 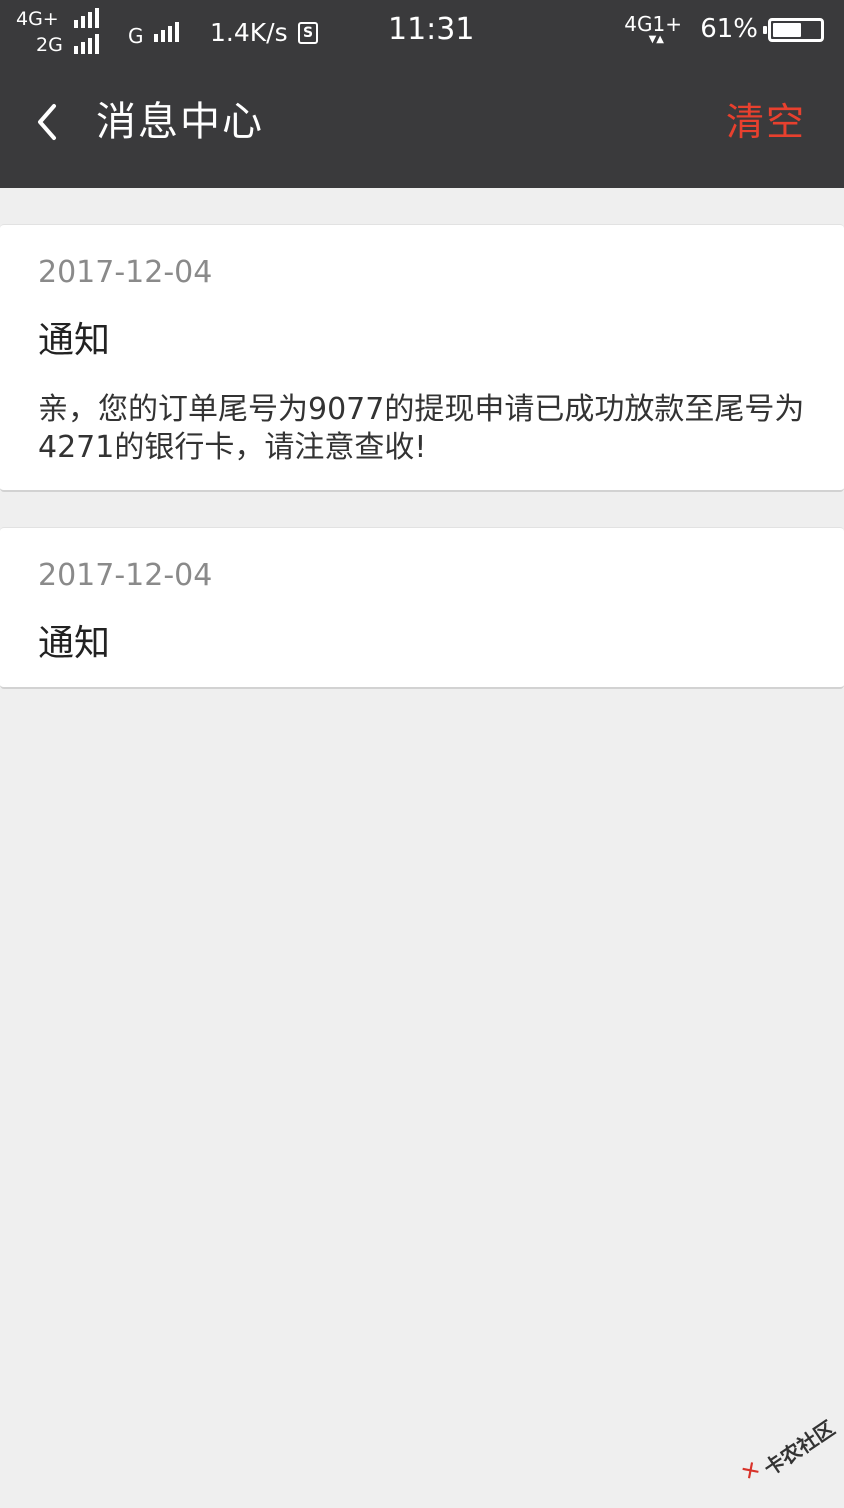 I want to click on page-title: 消息中心, so click(x=180, y=122).